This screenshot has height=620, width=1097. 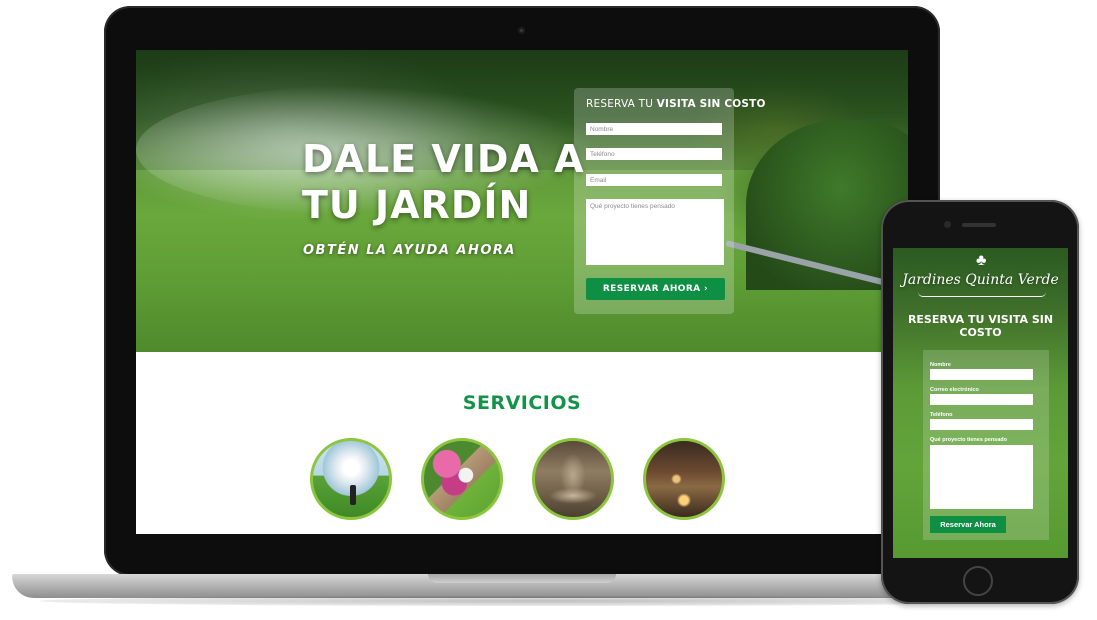 I want to click on name-input, so click(x=654, y=129).